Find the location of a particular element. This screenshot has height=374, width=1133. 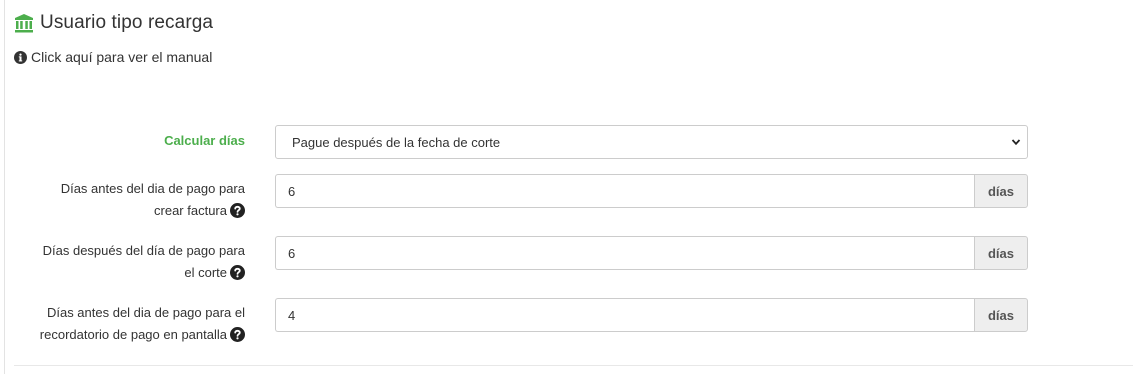

page-header: Usuario tipo recarga is located at coordinates (113, 23).